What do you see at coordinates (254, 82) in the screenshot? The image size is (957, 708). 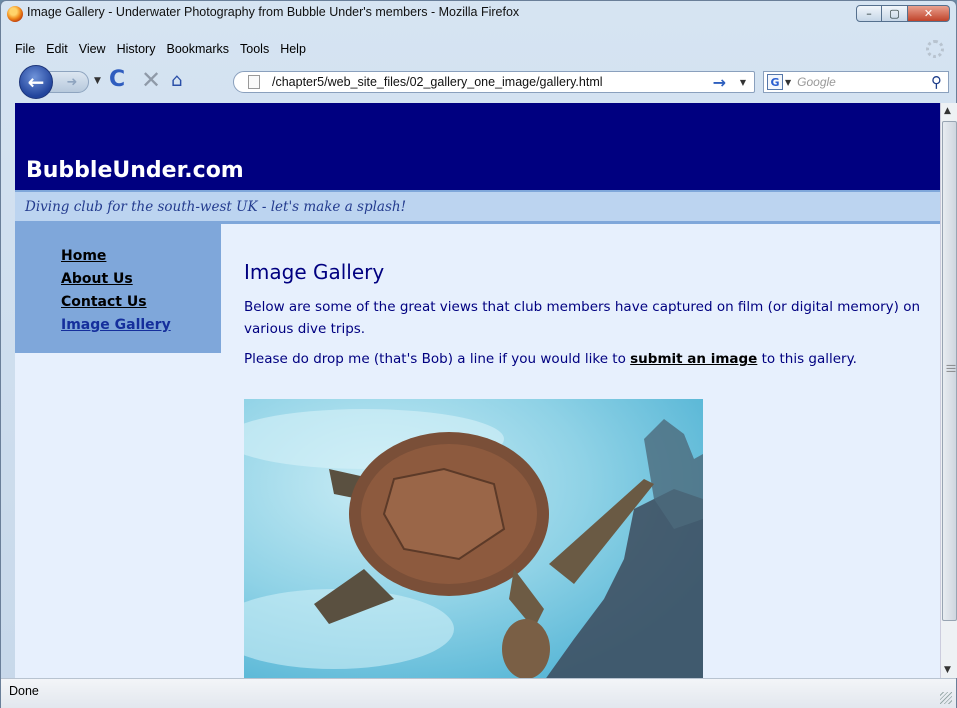 I see `page-icon` at bounding box center [254, 82].